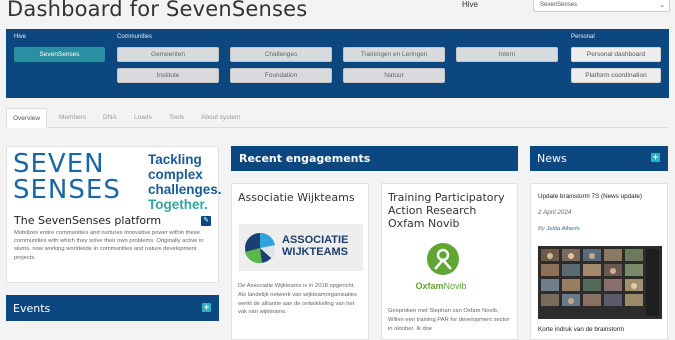  Describe the element at coordinates (110, 118) in the screenshot. I see `tab-dna: DNA` at that location.